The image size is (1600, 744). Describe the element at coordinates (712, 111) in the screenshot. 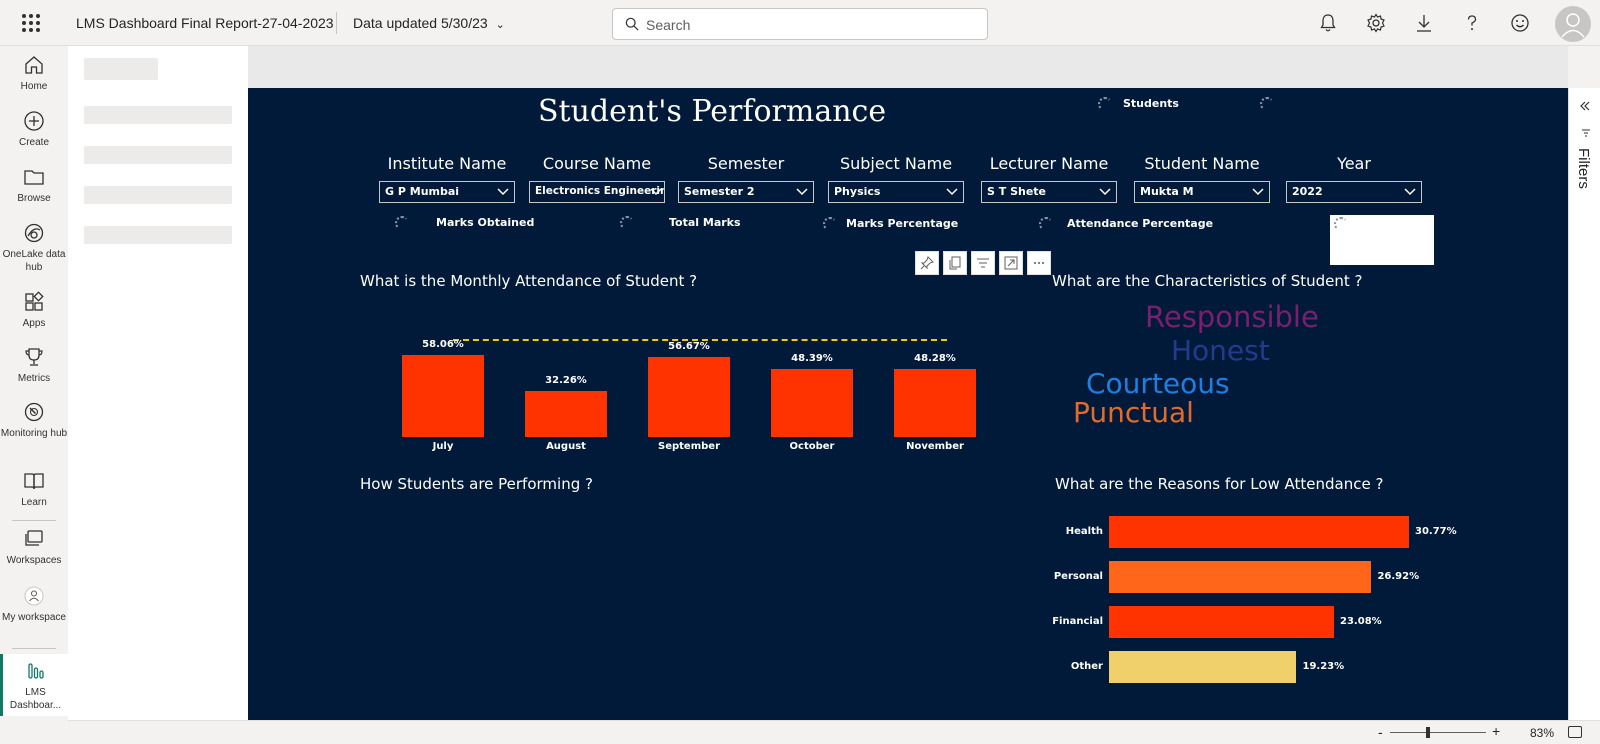

I see `page-title: Student's Performance` at that location.